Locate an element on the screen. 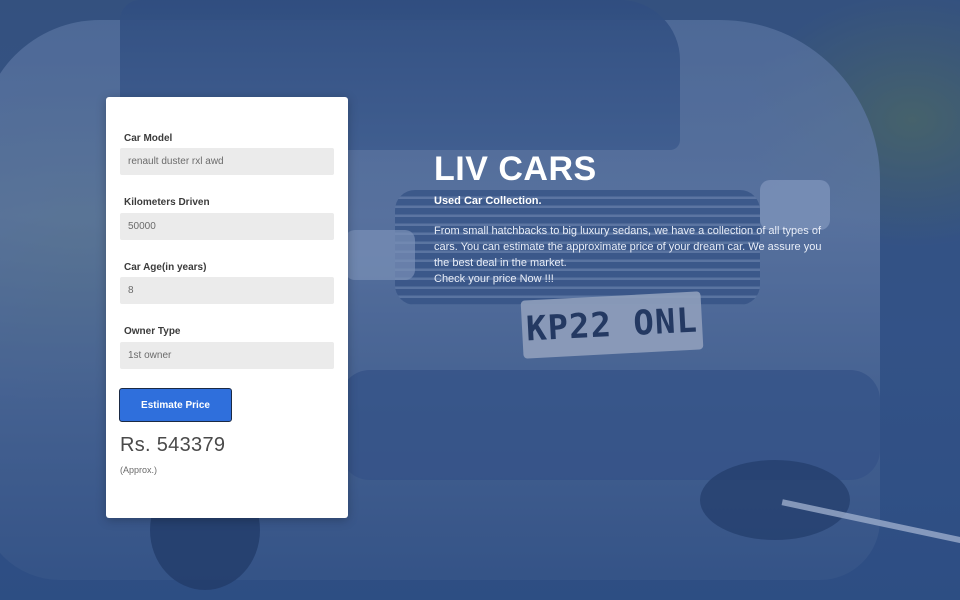 Image resolution: width=960 pixels, height=600 pixels. car-age-label: Car Age(in years) is located at coordinates (165, 267).